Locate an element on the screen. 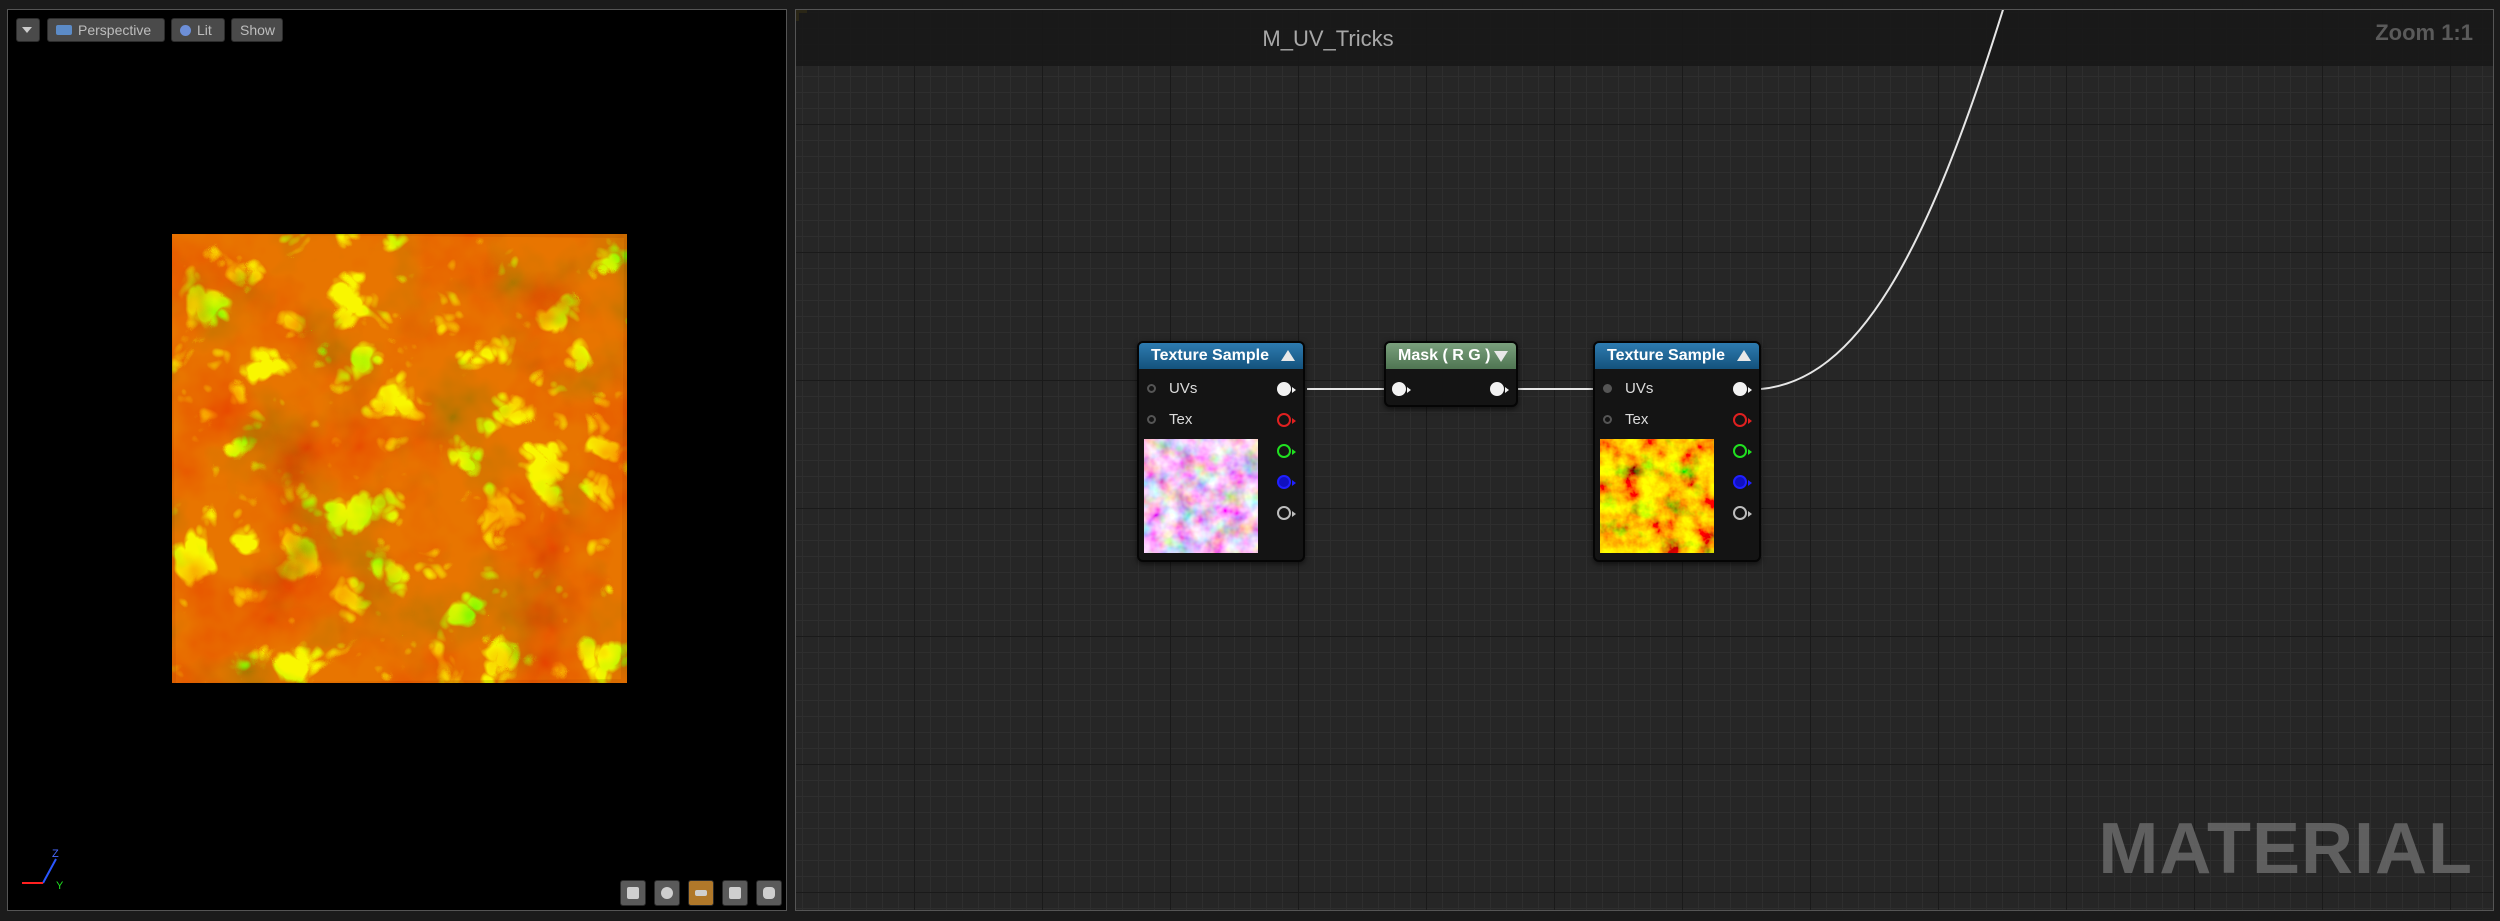  perspective-label: Perspective is located at coordinates (115, 30).